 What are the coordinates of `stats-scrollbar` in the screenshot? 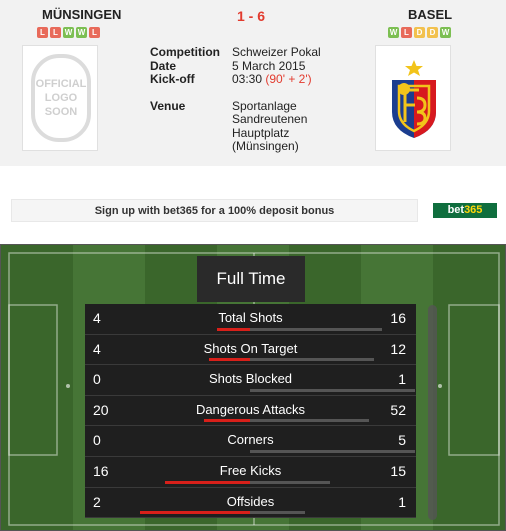 It's located at (432, 412).